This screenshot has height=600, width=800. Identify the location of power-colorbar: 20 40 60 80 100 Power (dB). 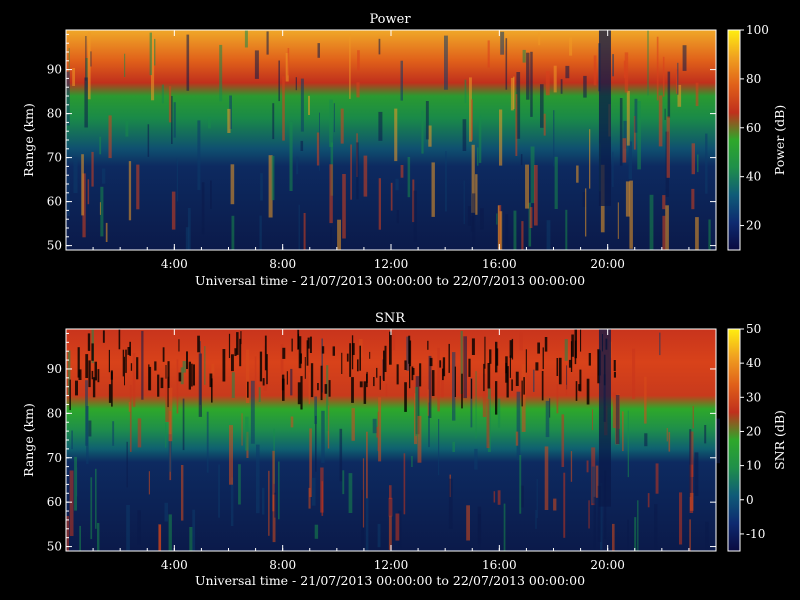
(757, 137).